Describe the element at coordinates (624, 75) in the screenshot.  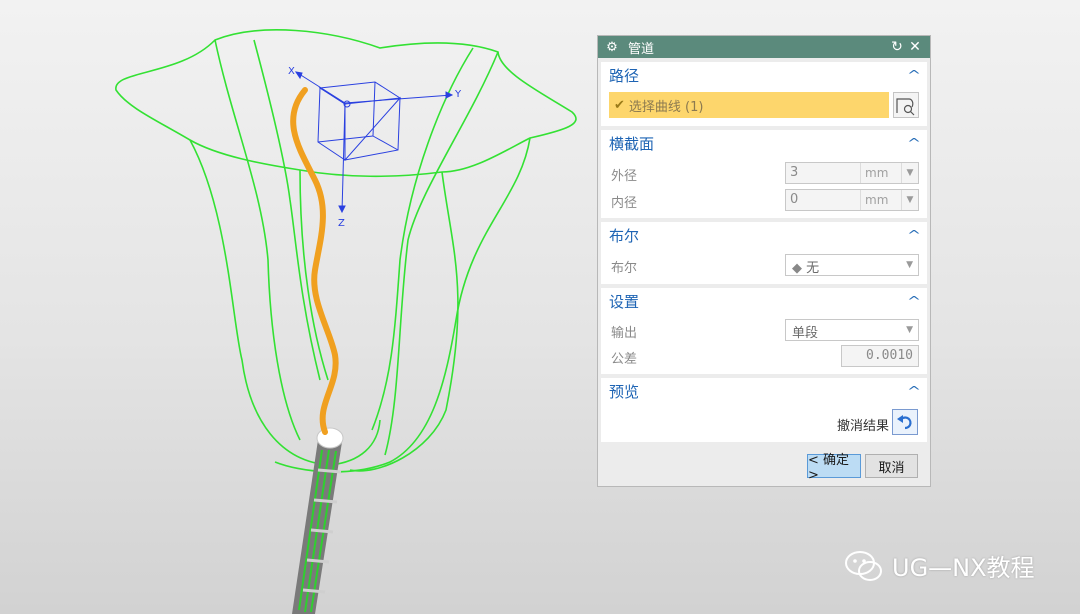
I see `group-path-title: 路径` at that location.